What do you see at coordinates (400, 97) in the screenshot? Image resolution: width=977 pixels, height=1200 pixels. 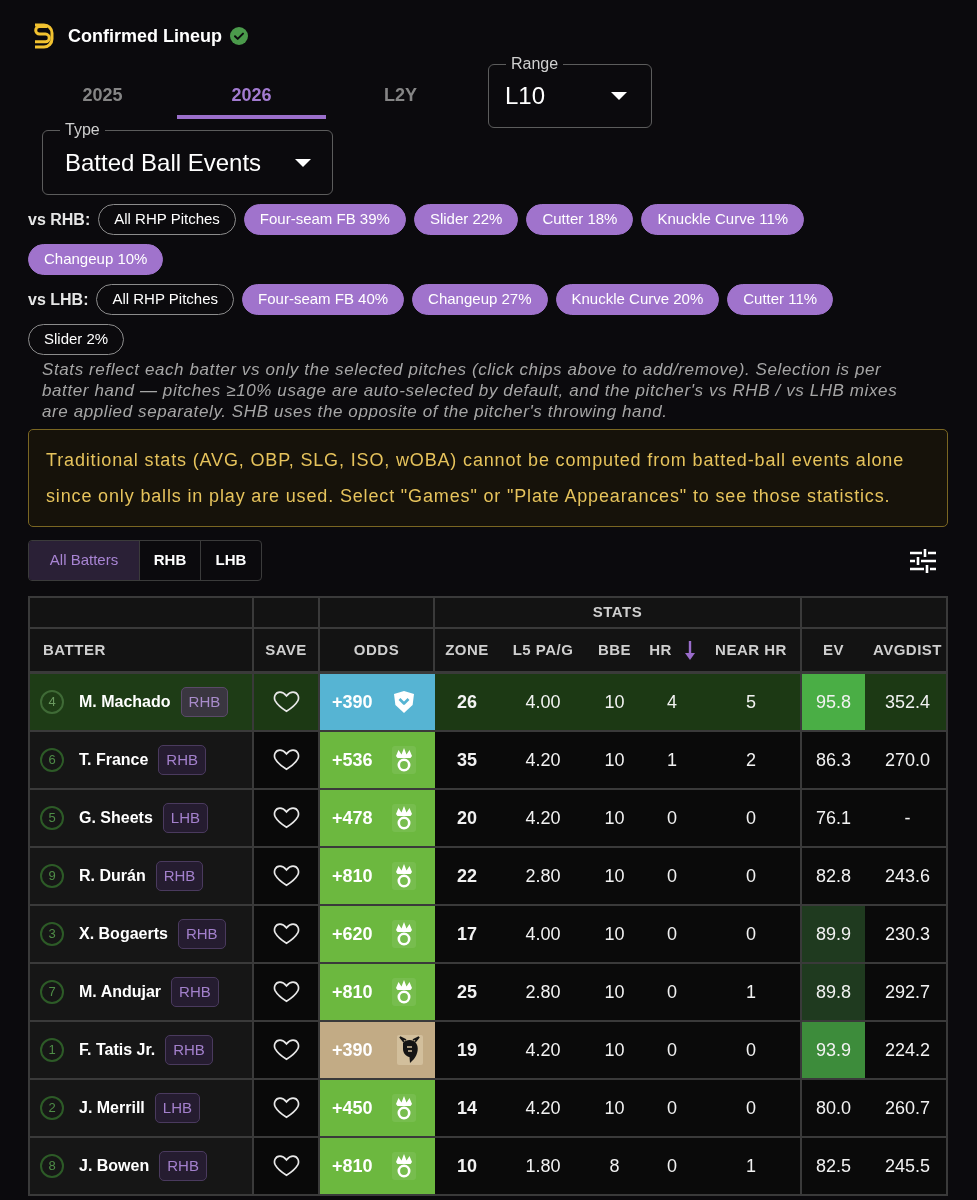 I see `year-tab: L2Y` at bounding box center [400, 97].